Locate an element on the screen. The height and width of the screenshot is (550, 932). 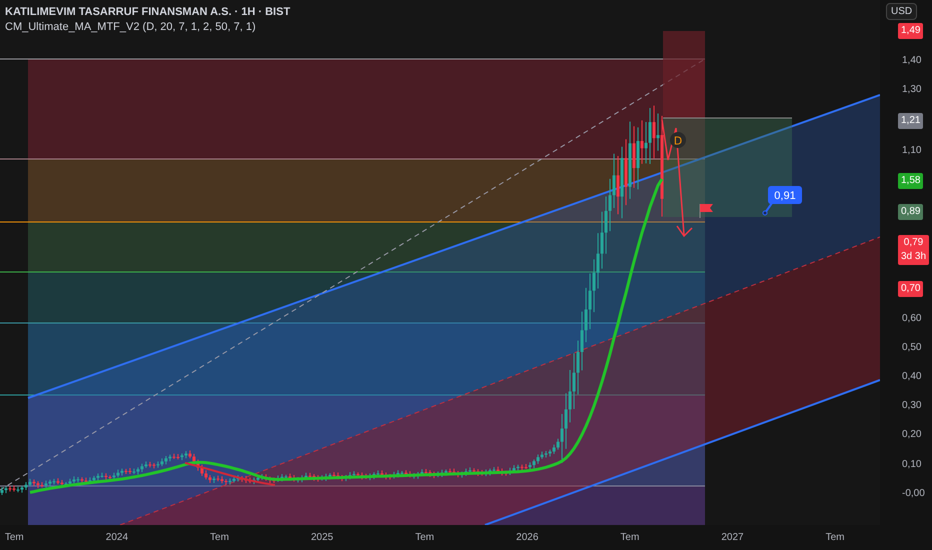
price-tick: 0,40 is located at coordinates (912, 377).